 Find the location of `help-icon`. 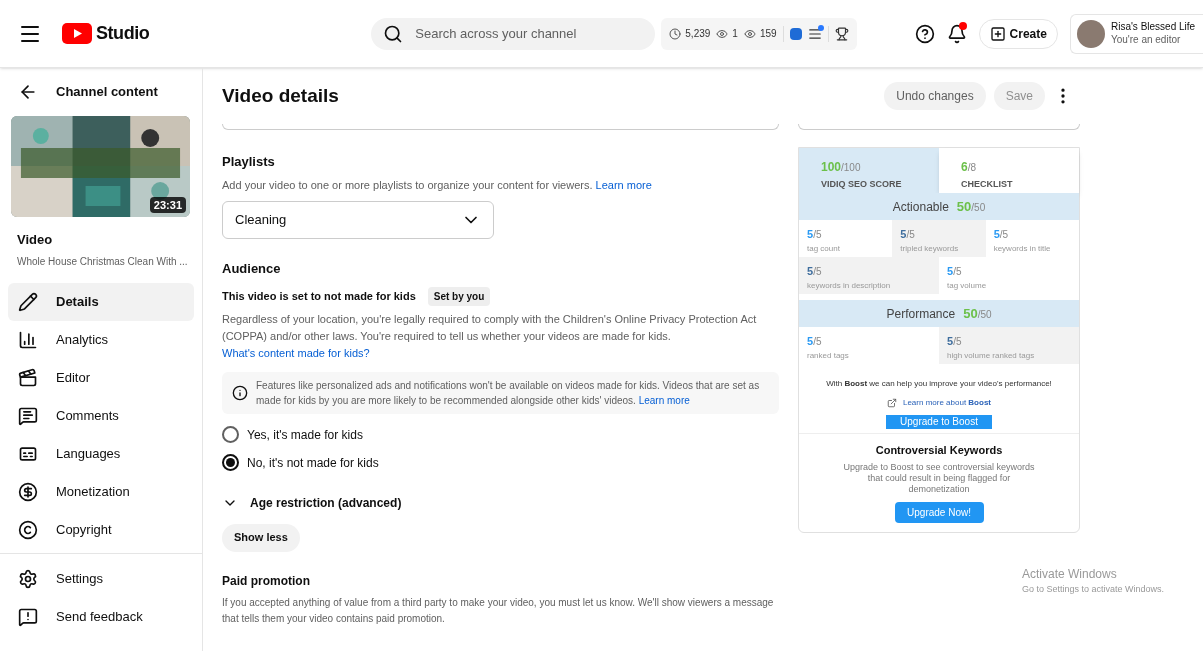

help-icon is located at coordinates (924, 33).